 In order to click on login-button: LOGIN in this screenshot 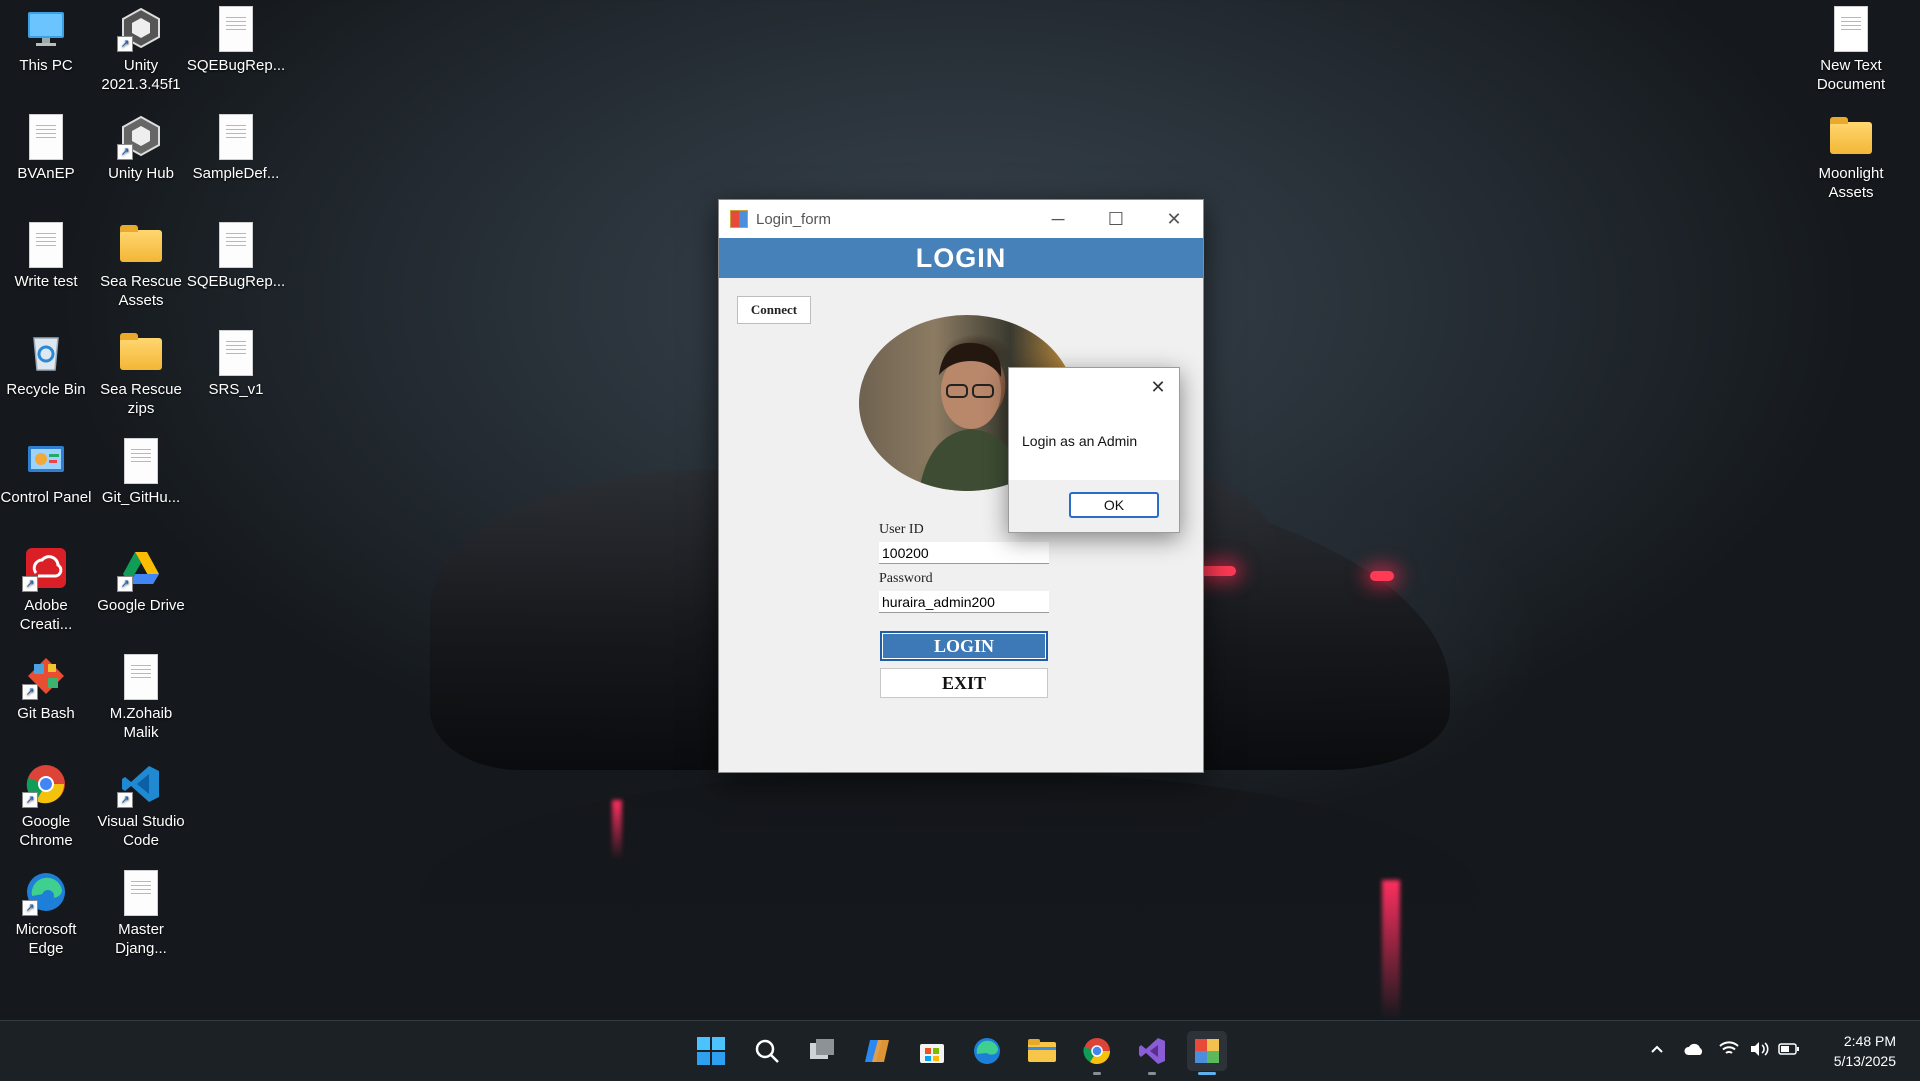, I will do `click(964, 646)`.